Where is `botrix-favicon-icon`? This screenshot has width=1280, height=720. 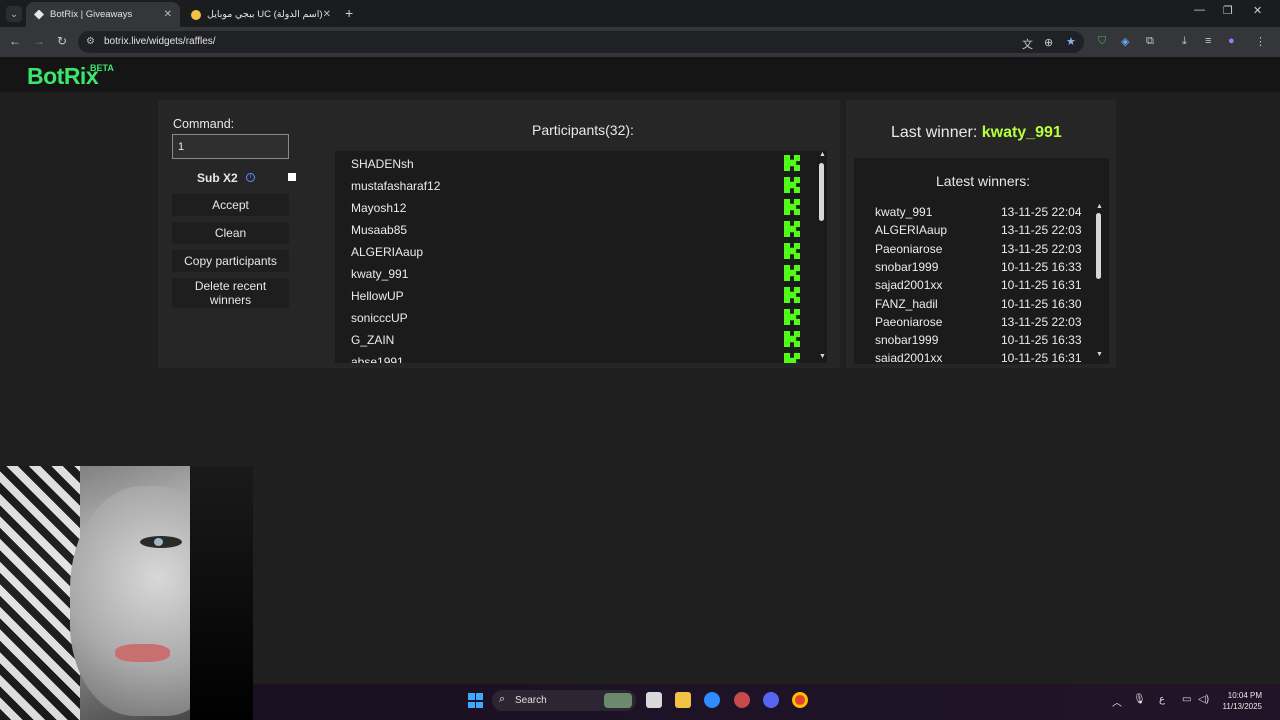
botrix-favicon-icon is located at coordinates (39, 14).